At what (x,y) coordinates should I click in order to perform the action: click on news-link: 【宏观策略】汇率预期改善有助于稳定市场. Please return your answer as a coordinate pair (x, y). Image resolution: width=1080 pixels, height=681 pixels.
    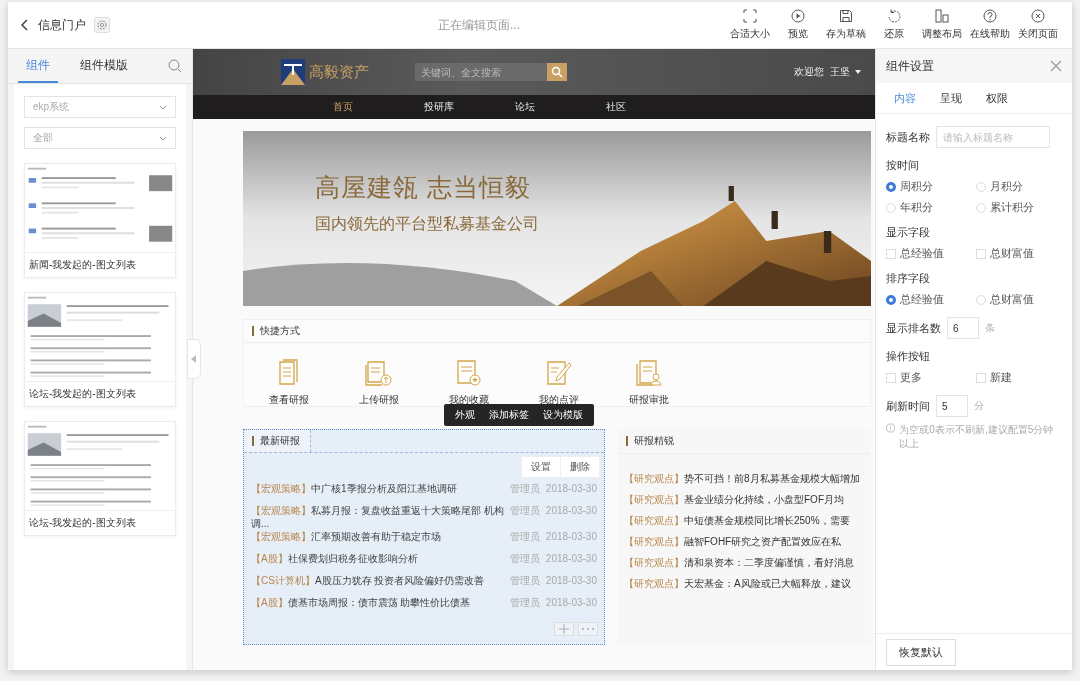
    Looking at the image, I should click on (377, 536).